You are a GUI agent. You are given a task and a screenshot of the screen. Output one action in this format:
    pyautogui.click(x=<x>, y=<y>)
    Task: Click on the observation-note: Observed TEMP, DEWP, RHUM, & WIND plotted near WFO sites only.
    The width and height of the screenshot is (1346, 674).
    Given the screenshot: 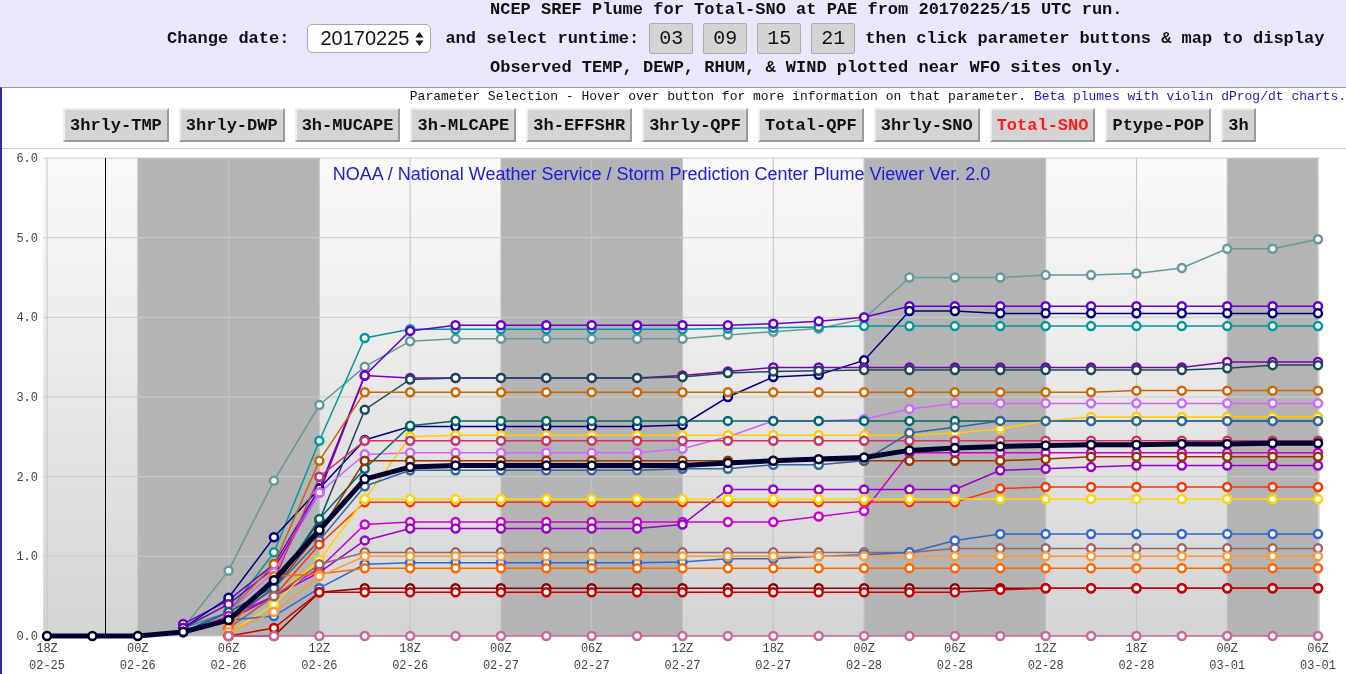 What is the action you would take?
    pyautogui.click(x=806, y=67)
    